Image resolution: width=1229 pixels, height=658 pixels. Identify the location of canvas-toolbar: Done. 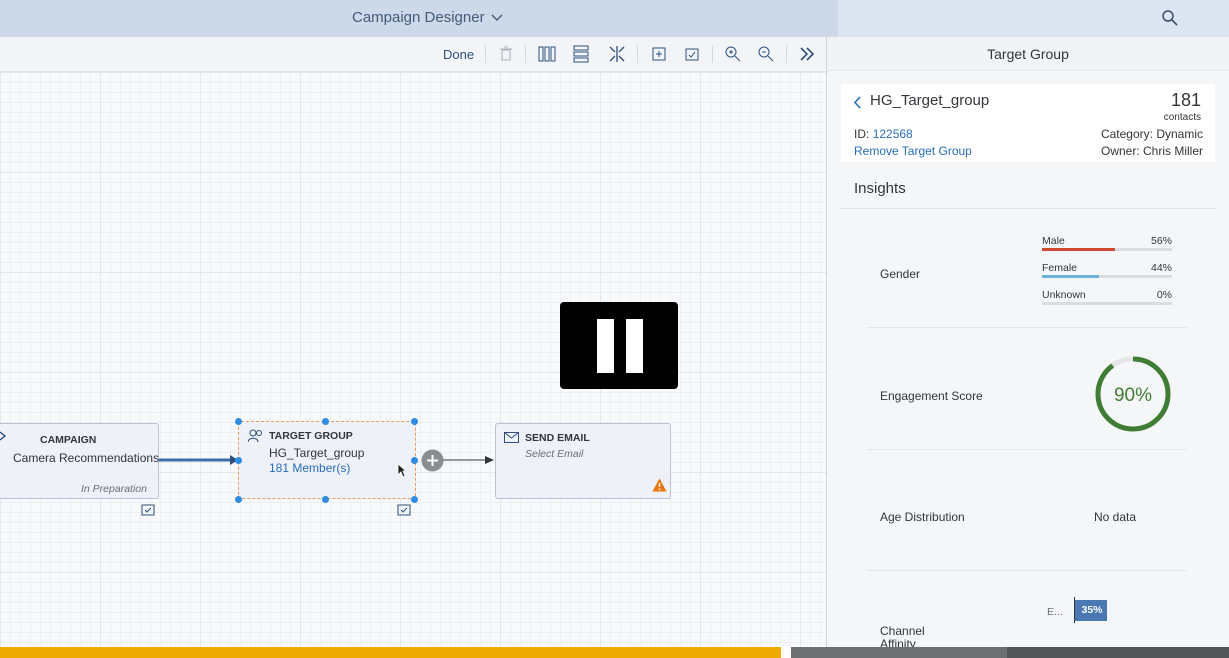
(413, 54).